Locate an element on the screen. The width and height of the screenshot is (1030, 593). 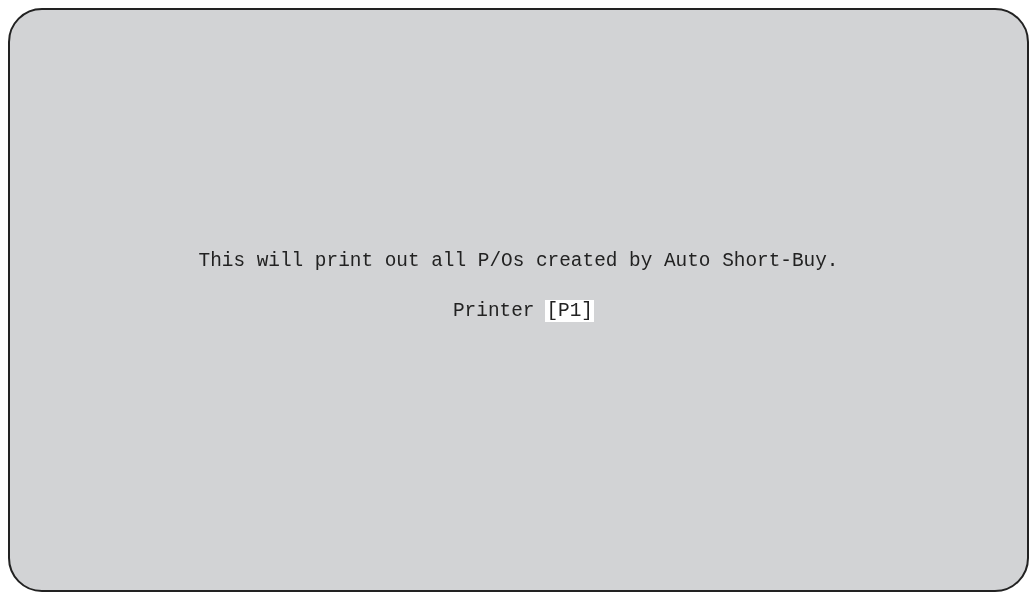
printer-field: [P1] is located at coordinates (569, 311).